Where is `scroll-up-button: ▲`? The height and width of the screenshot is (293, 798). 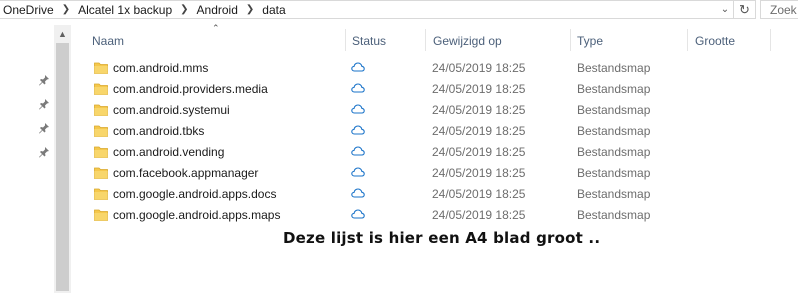
scroll-up-button: ▲ is located at coordinates (62, 33).